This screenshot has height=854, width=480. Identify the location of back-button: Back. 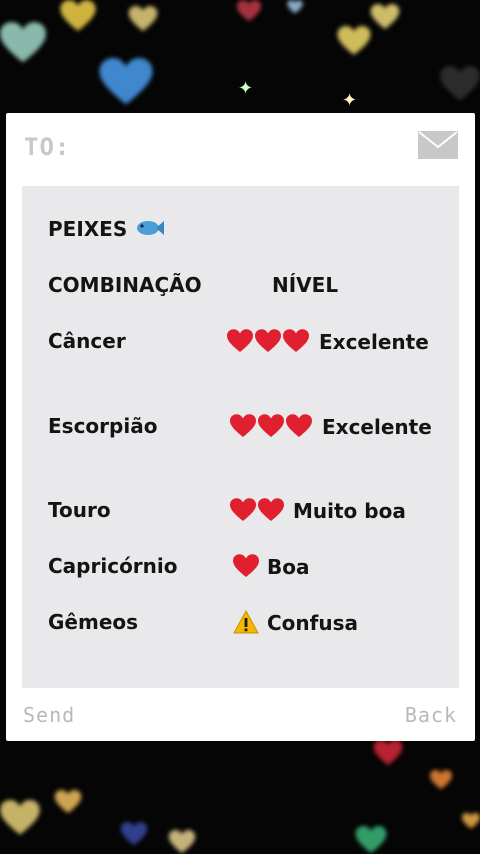
(431, 715).